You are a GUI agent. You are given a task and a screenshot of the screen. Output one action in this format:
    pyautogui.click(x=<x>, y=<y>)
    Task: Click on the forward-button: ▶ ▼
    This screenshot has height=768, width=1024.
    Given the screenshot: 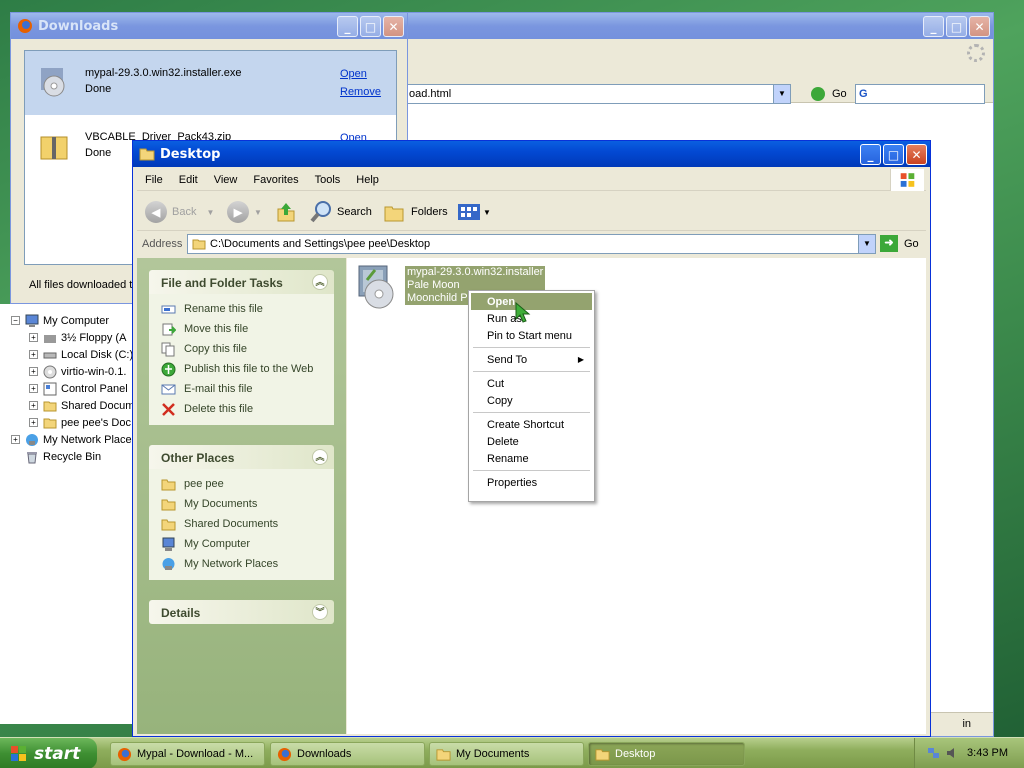 What is the action you would take?
    pyautogui.click(x=244, y=212)
    